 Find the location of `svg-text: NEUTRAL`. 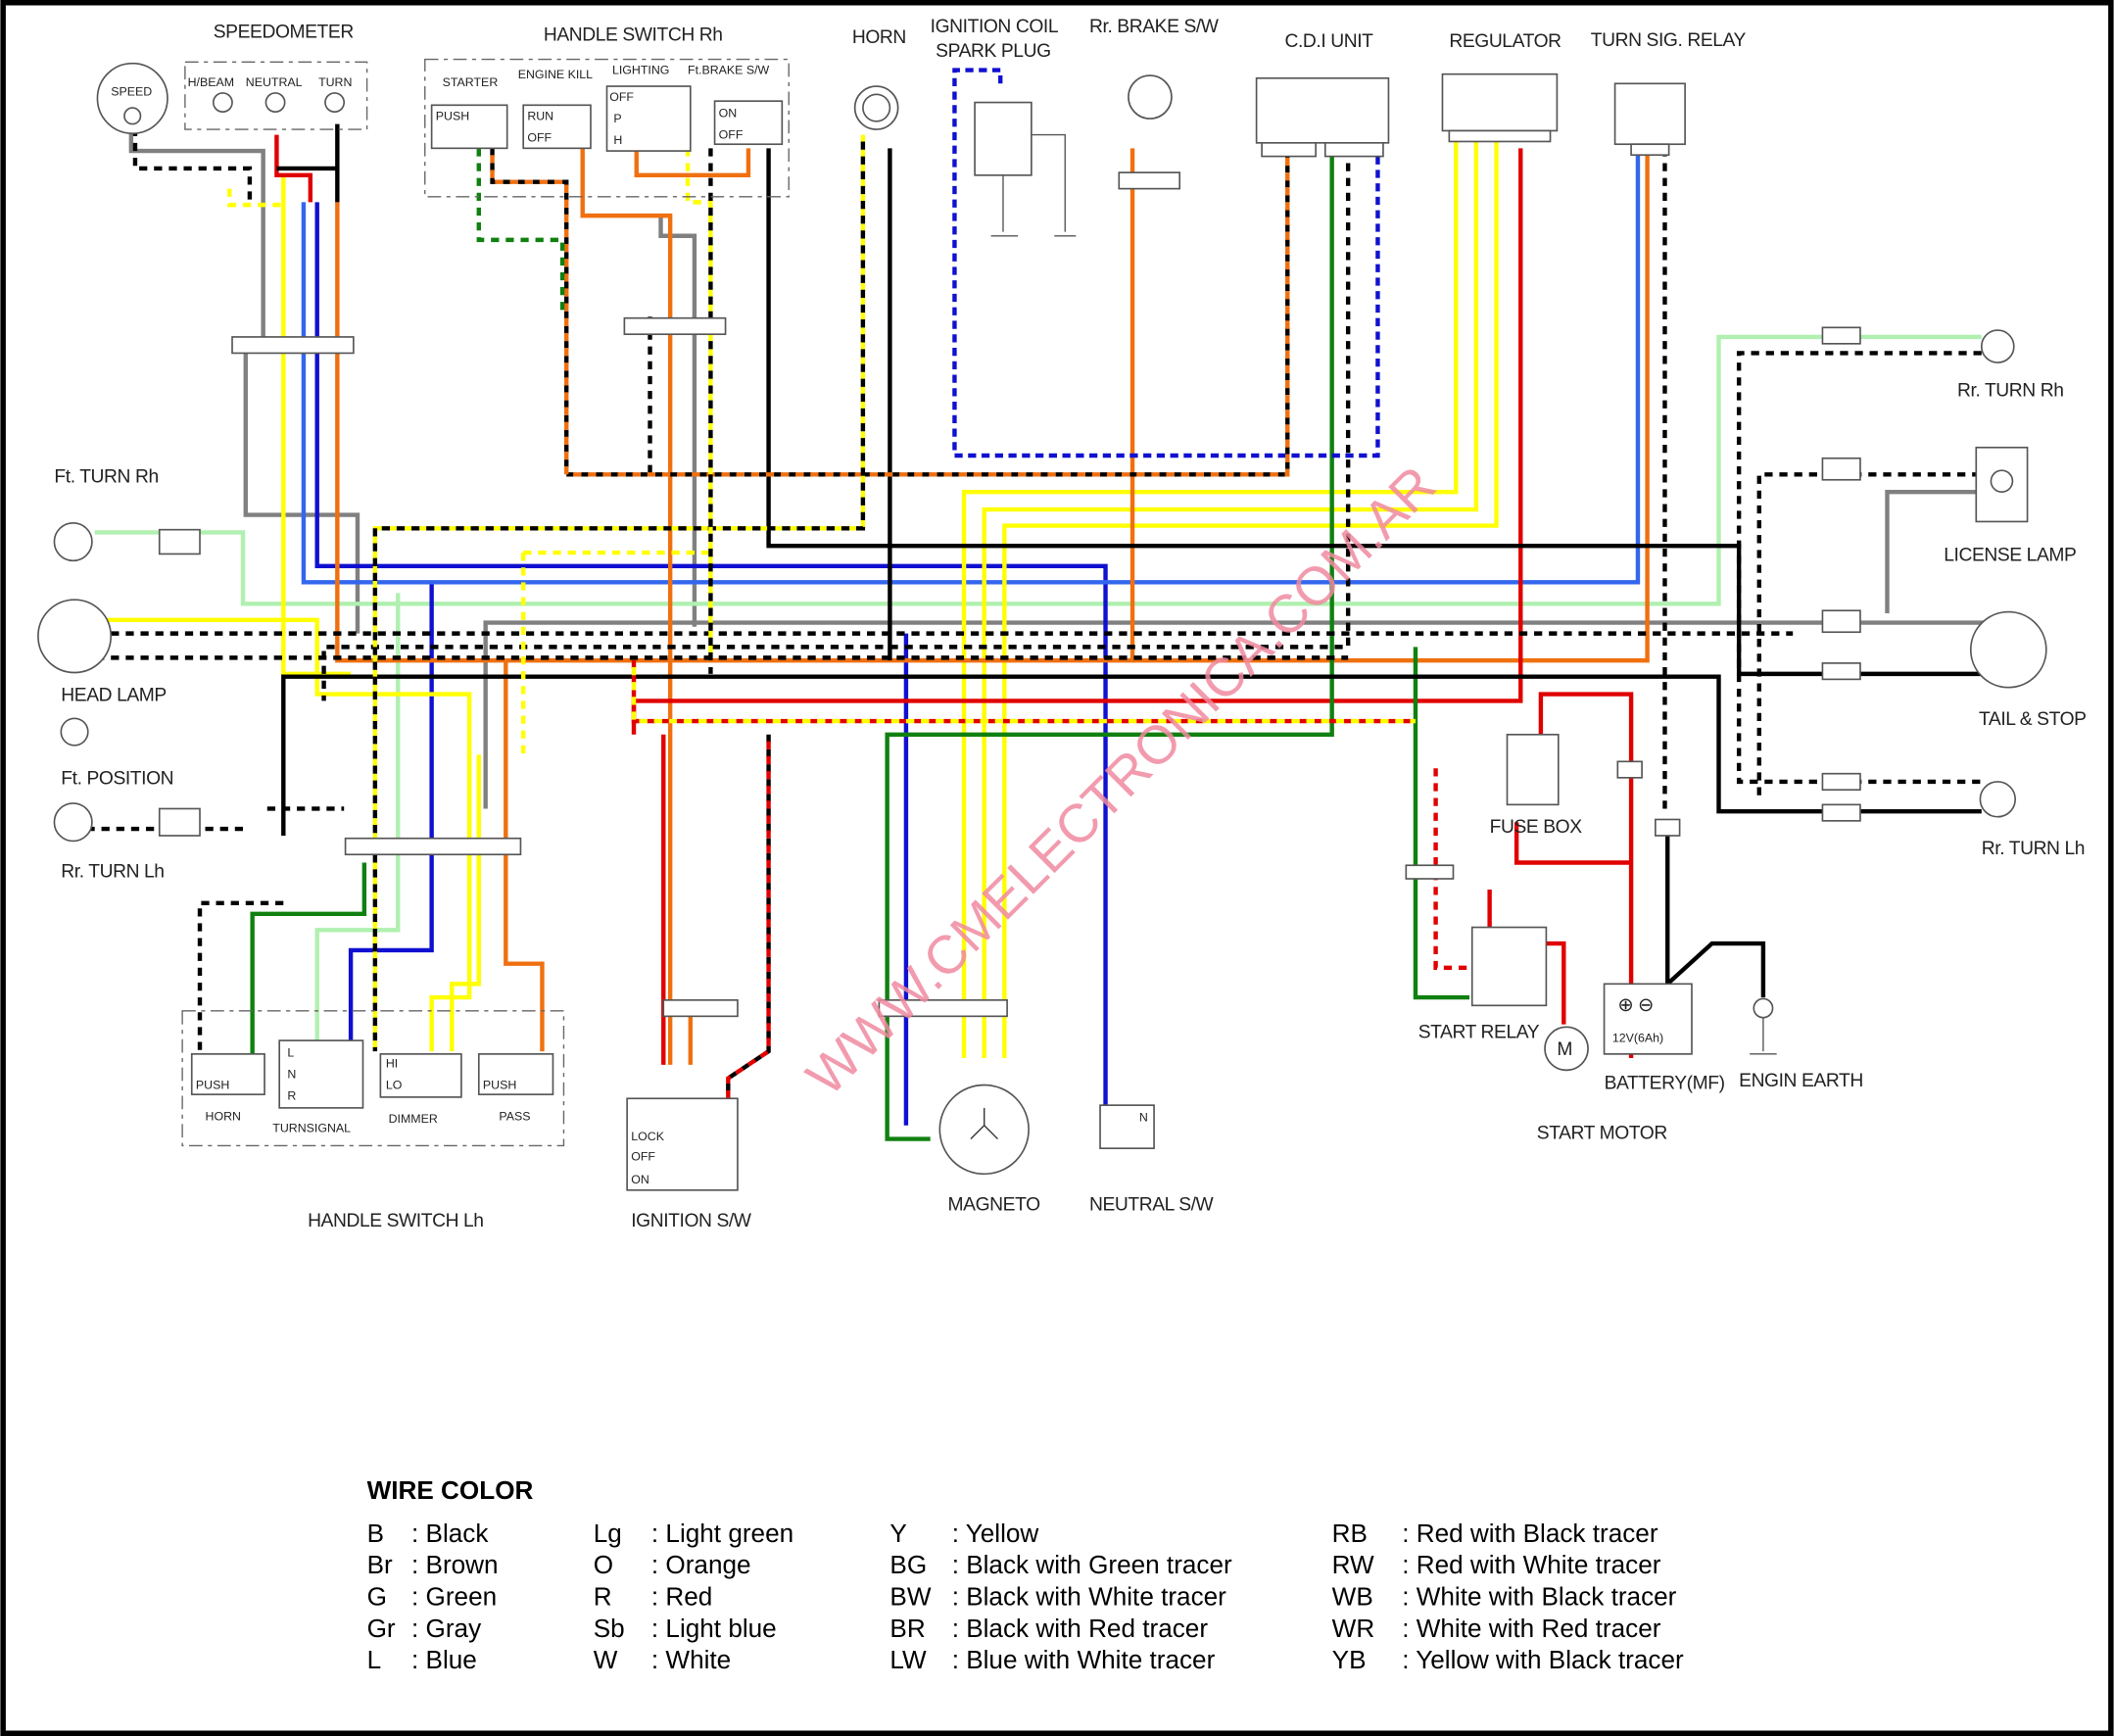

svg-text: NEUTRAL is located at coordinates (275, 82).